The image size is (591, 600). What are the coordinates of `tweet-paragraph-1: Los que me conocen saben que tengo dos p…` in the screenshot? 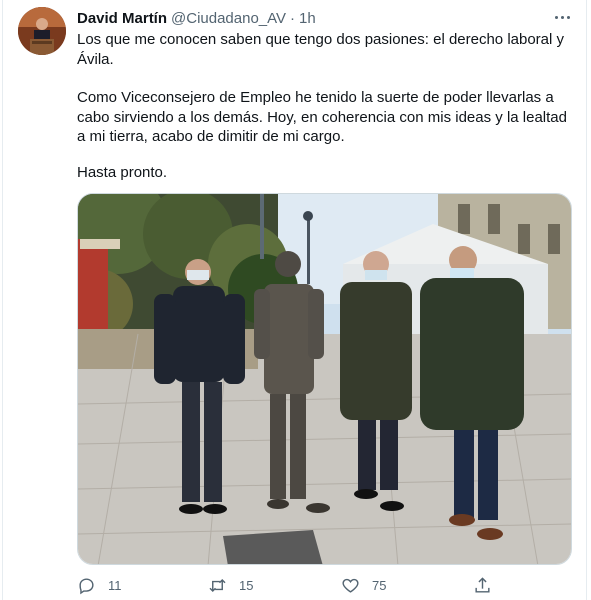 It's located at (321, 49).